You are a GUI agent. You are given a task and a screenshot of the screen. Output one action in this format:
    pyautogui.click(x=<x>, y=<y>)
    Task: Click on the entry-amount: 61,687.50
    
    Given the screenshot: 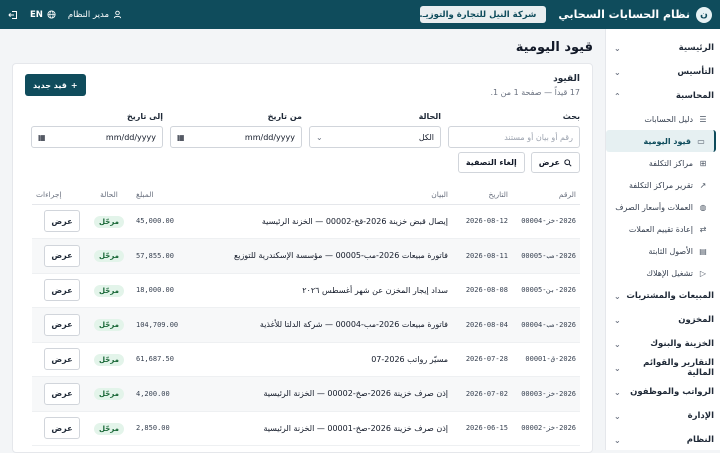 What is the action you would take?
    pyautogui.click(x=172, y=359)
    